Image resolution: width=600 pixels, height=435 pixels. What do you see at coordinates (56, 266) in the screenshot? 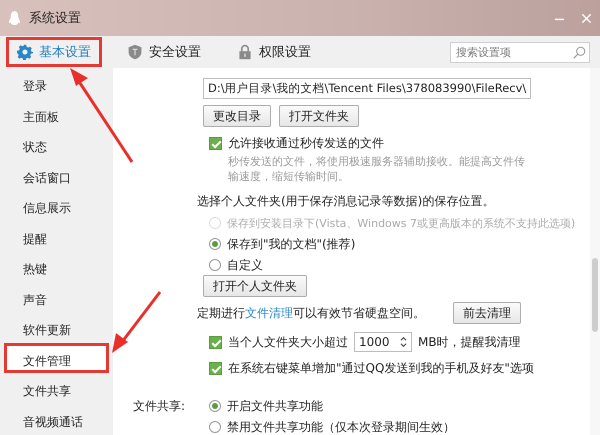
I see `sidebar-item: 热键` at bounding box center [56, 266].